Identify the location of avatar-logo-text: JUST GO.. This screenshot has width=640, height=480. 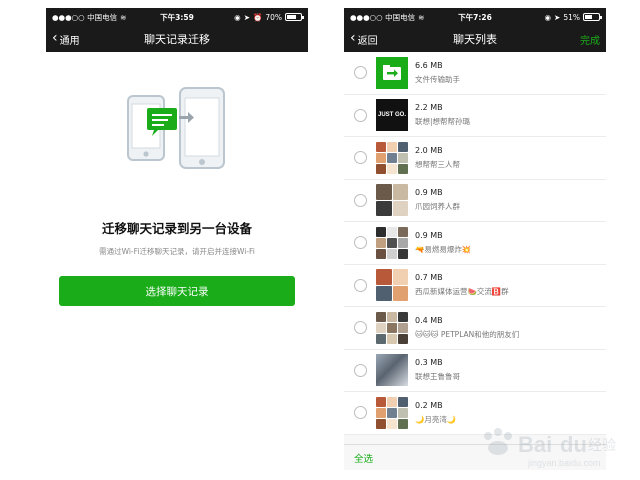
(391, 115).